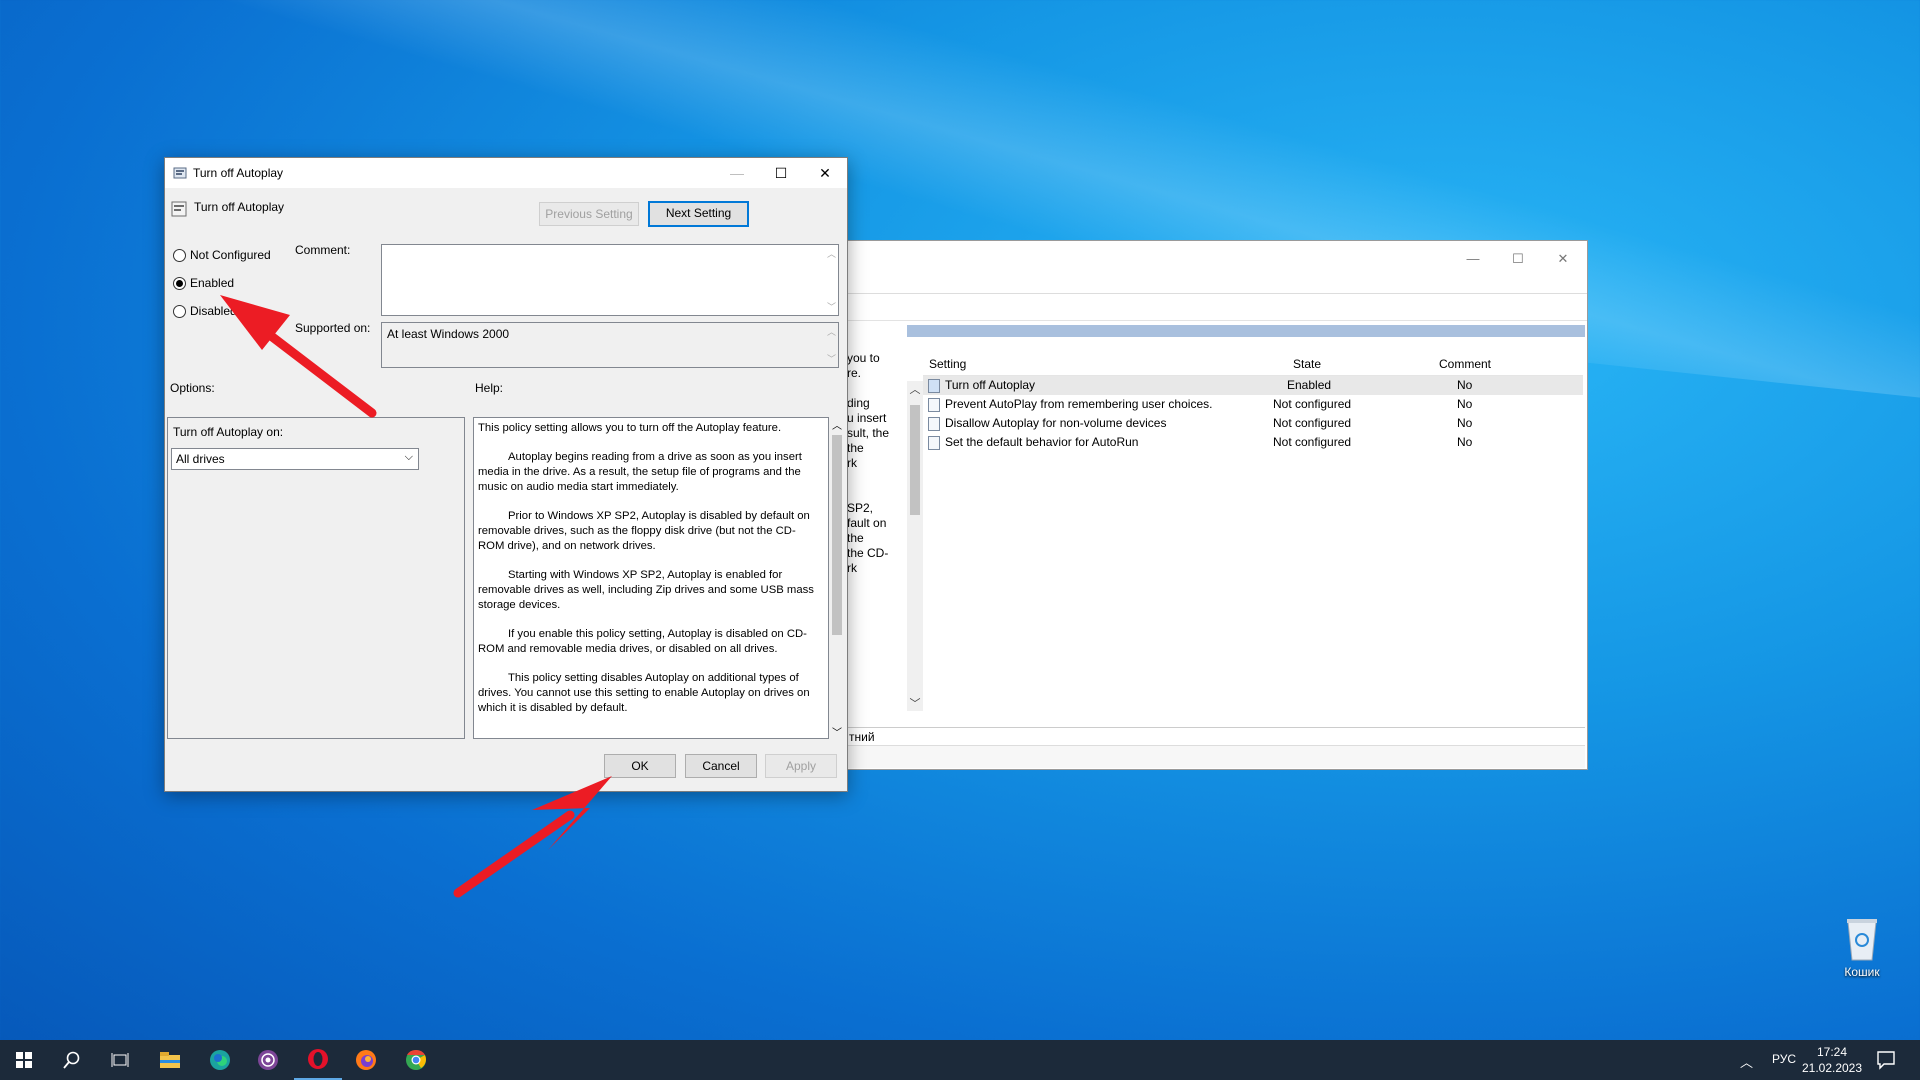 Image resolution: width=1920 pixels, height=1080 pixels. Describe the element at coordinates (1746, 1061) in the screenshot. I see `tray-overflow-icon: ︿` at that location.